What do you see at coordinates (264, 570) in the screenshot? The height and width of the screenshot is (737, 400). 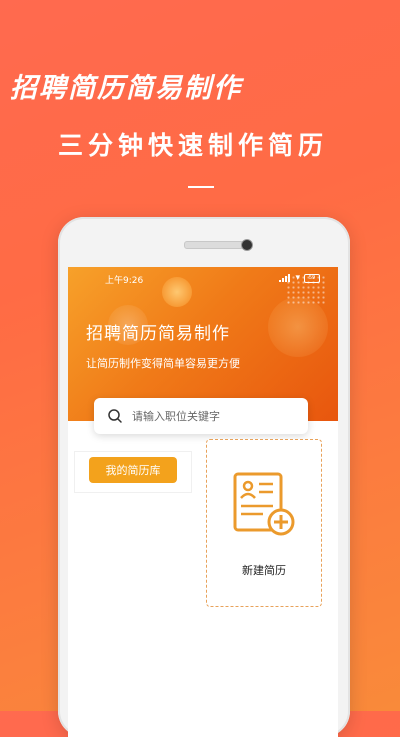 I see `new-resume-label: 新建简历` at bounding box center [264, 570].